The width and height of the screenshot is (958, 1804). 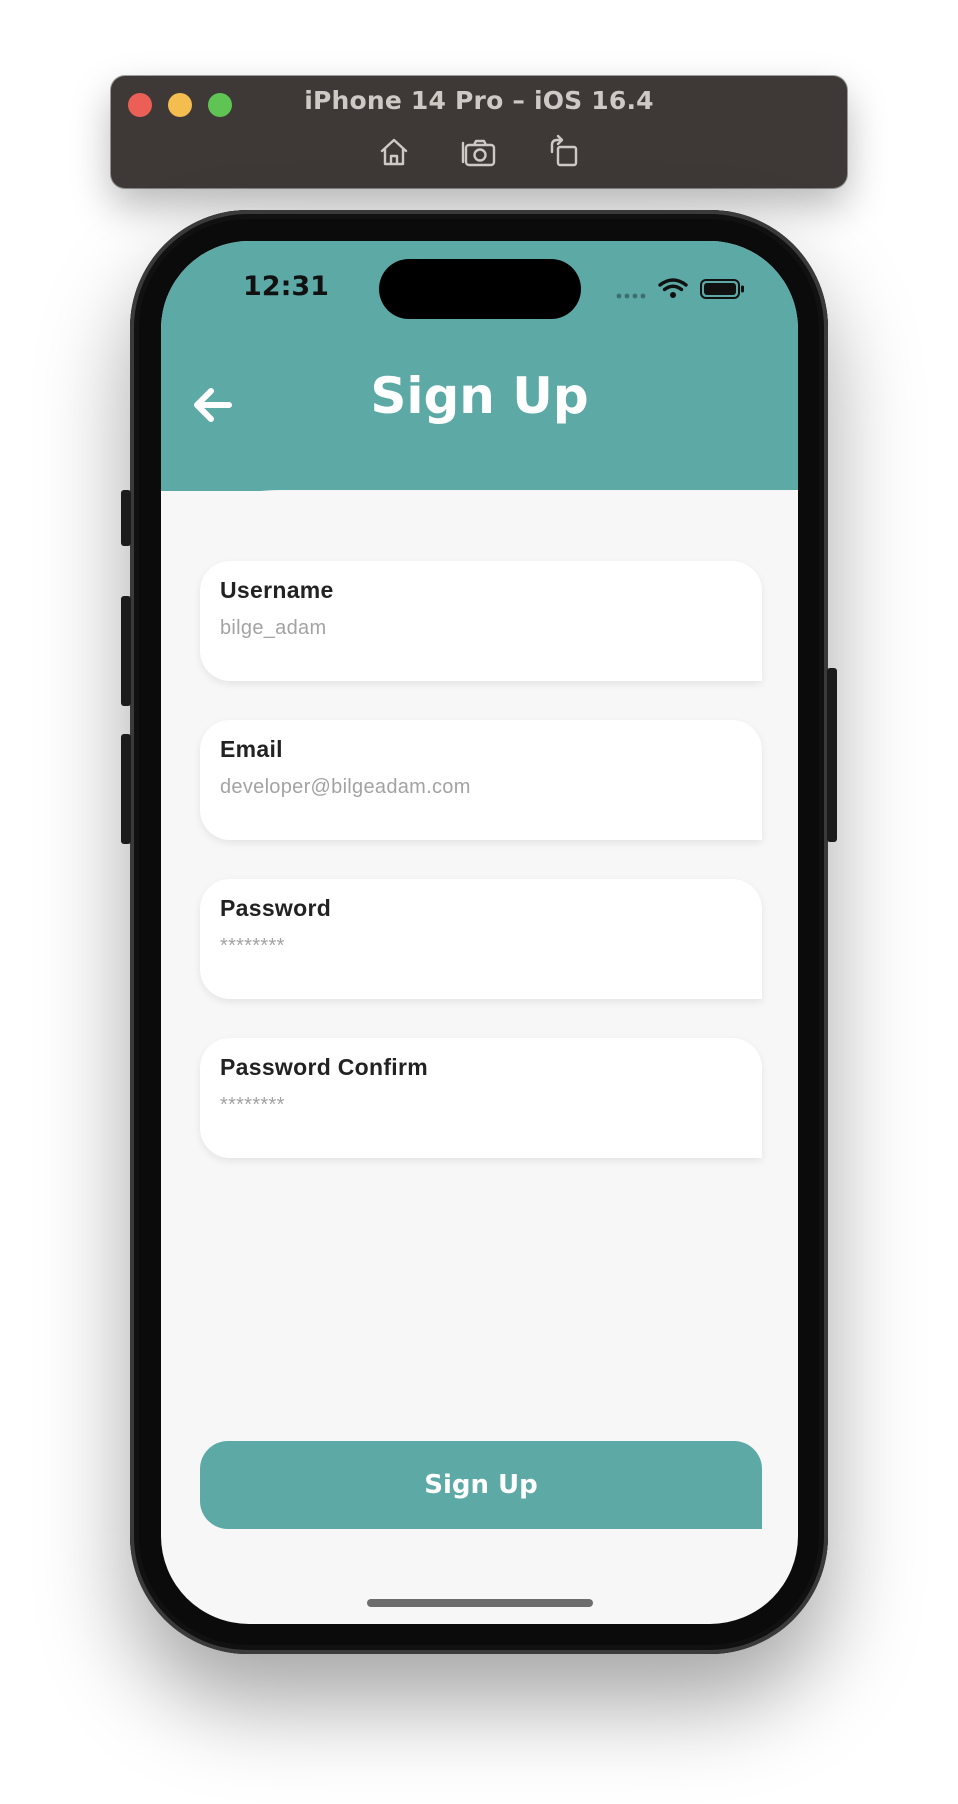 I want to click on email-input, so click(x=480, y=787).